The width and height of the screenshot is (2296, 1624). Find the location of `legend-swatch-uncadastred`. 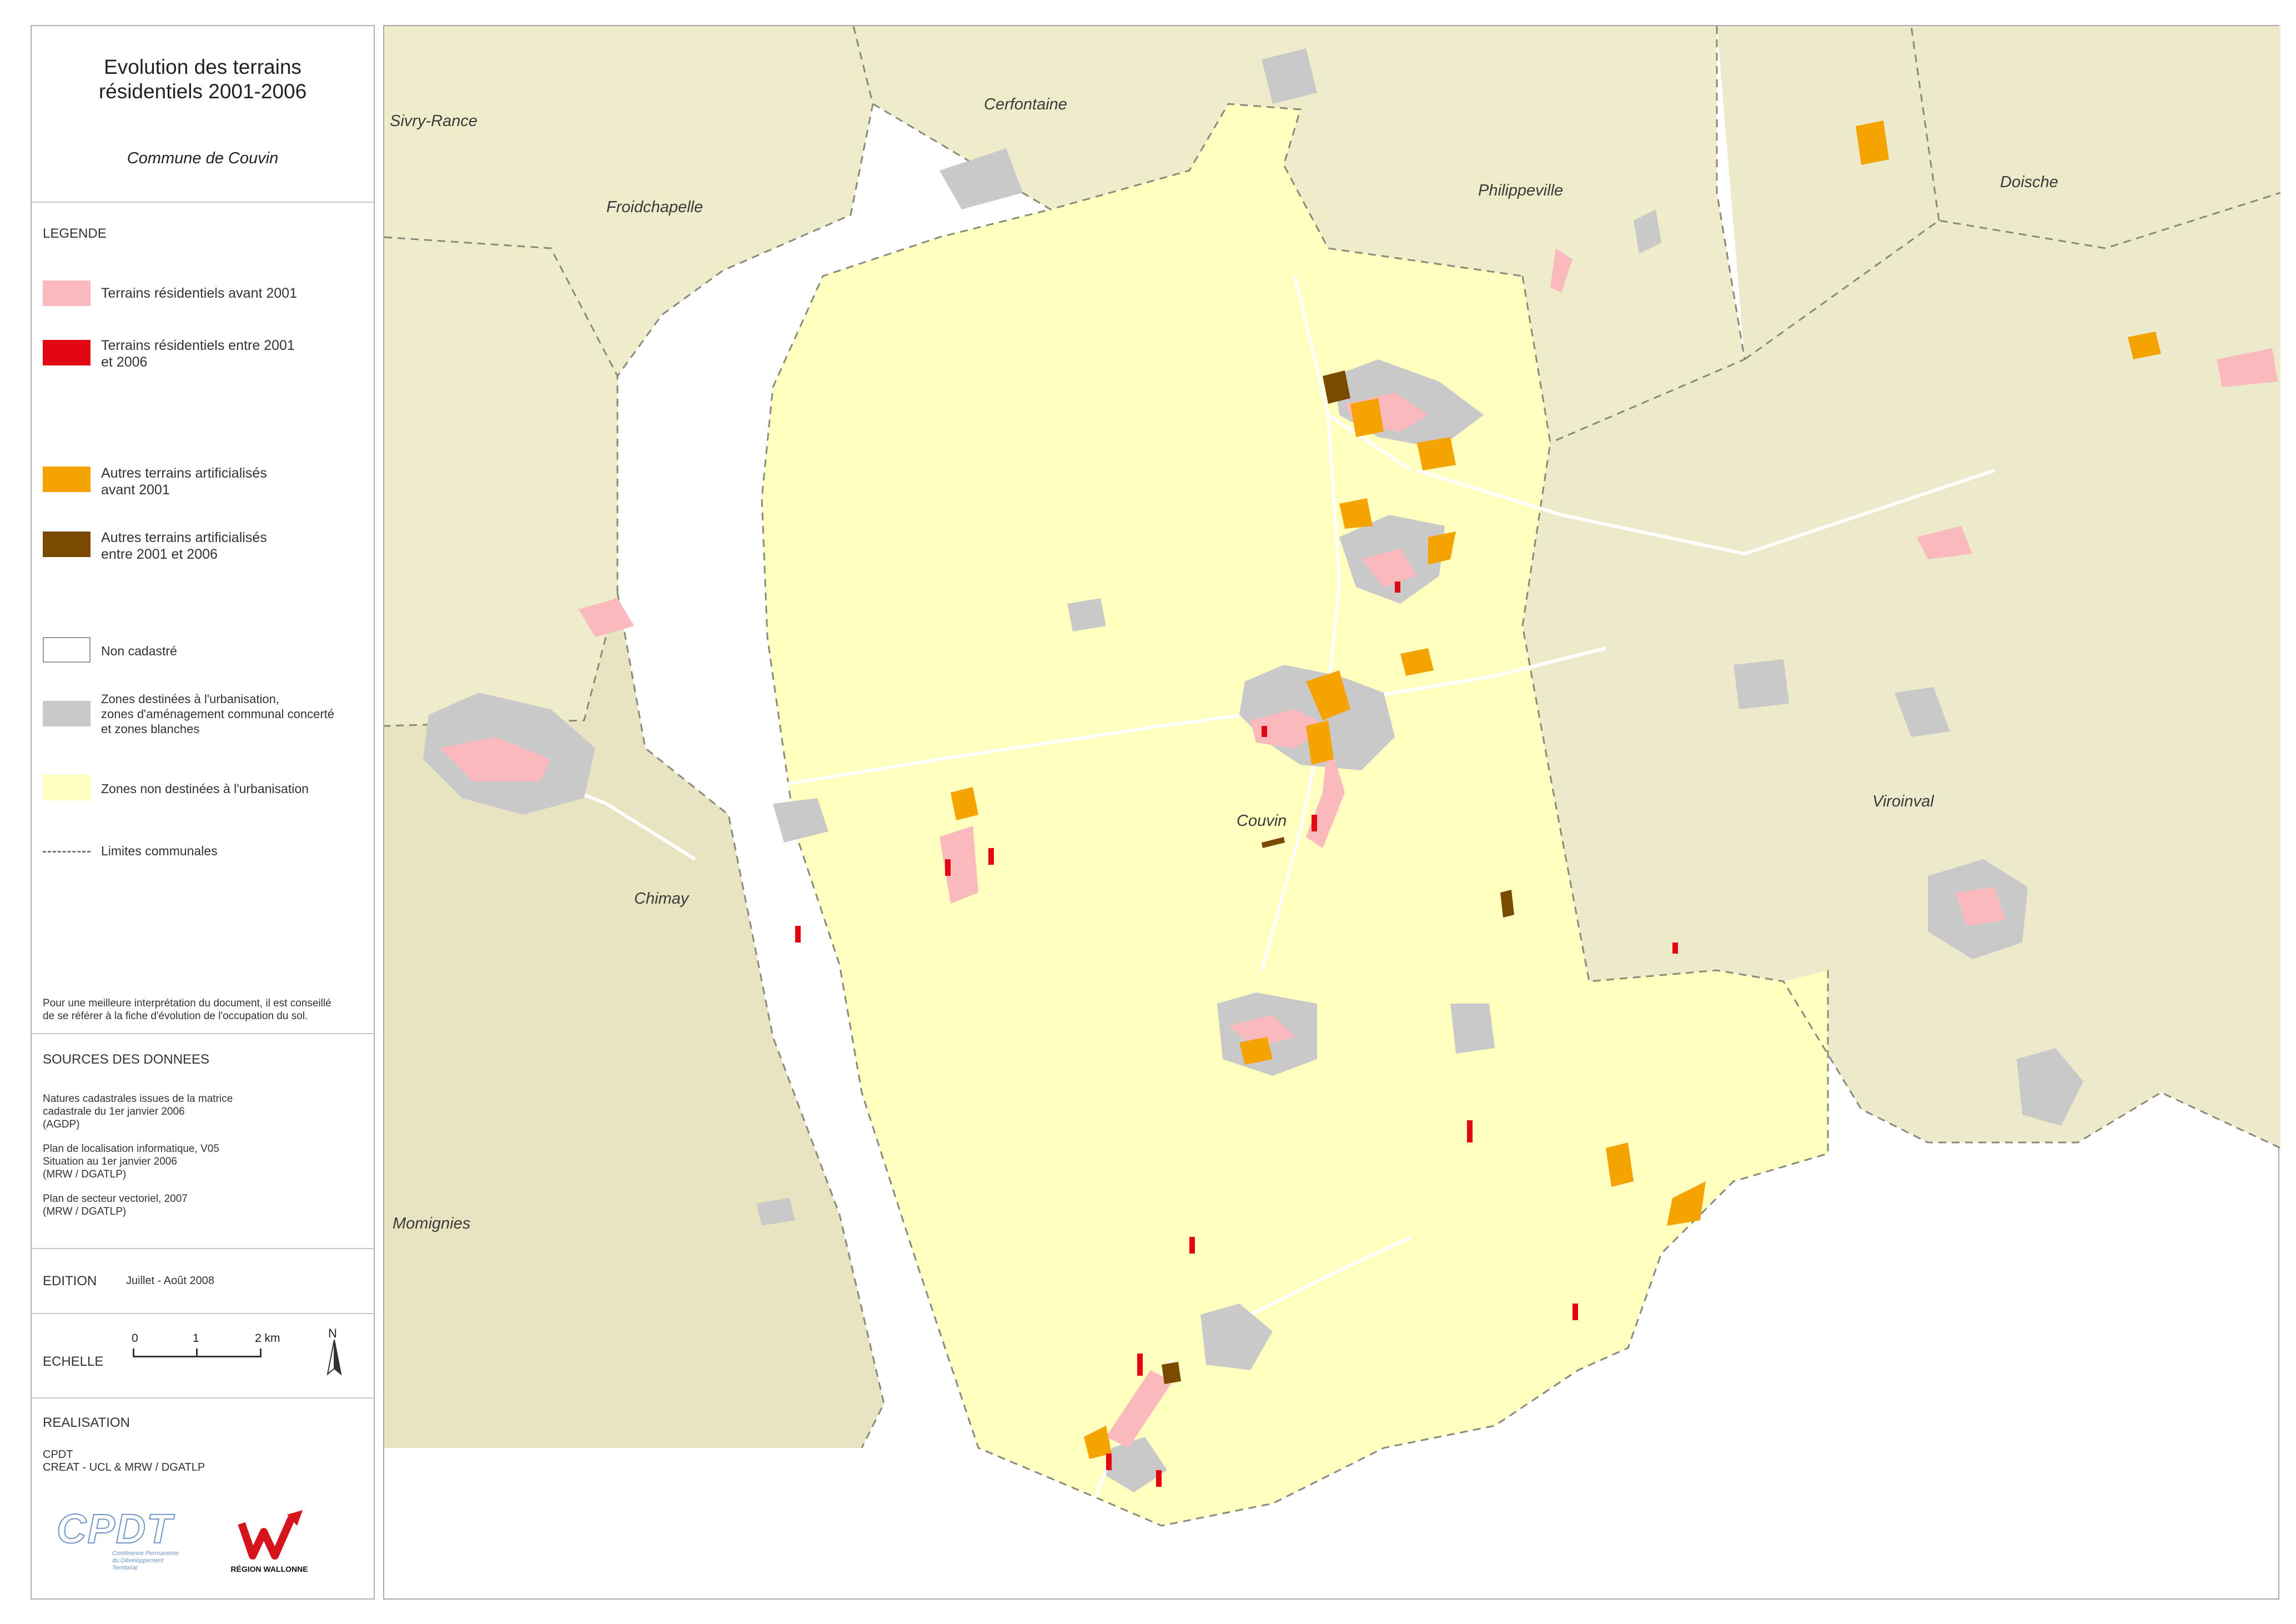

legend-swatch-uncadastred is located at coordinates (67, 650).